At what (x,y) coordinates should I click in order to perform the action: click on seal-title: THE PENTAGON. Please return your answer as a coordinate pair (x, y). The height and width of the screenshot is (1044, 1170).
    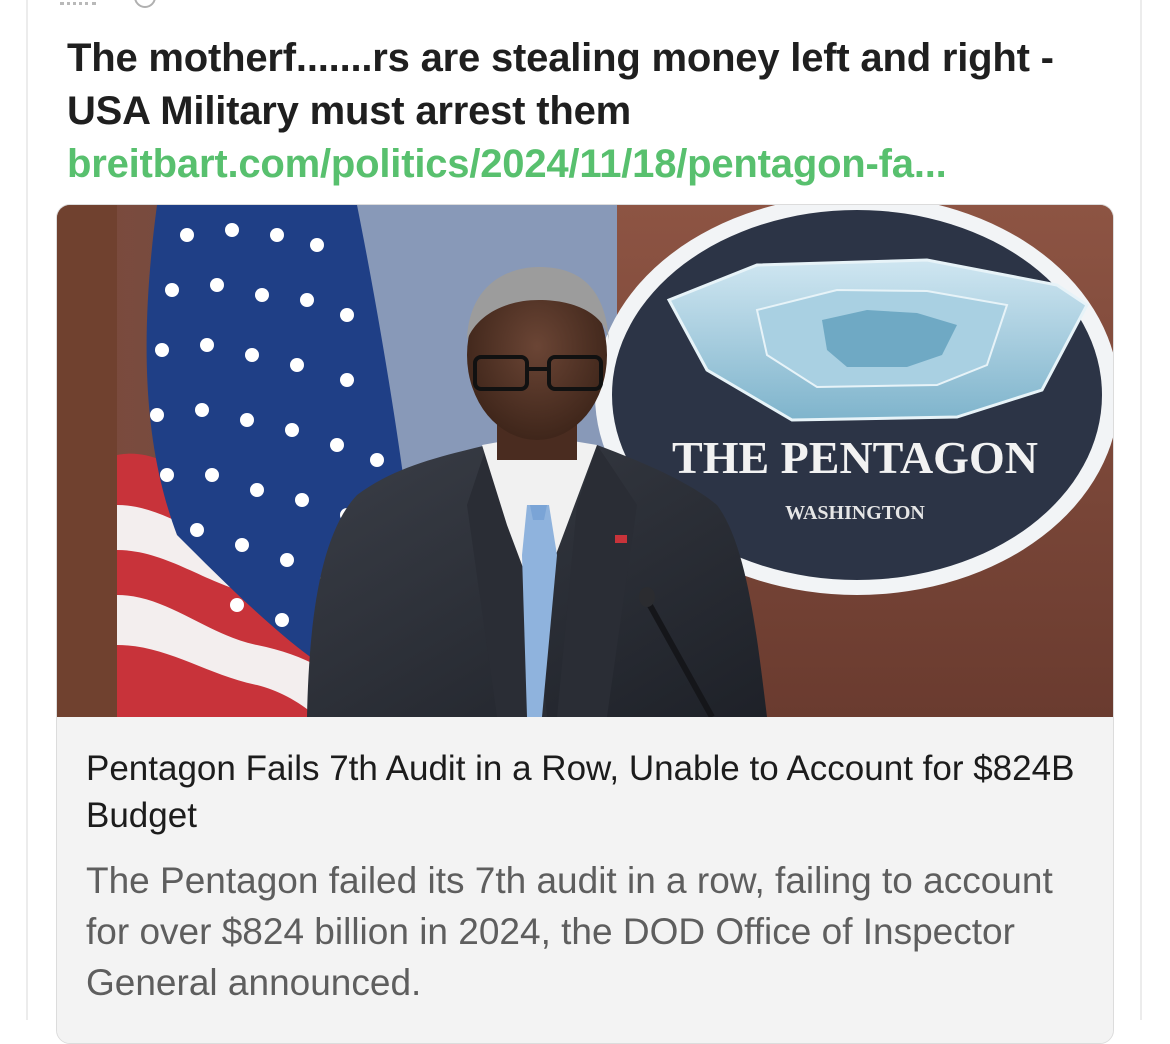
    Looking at the image, I should click on (855, 457).